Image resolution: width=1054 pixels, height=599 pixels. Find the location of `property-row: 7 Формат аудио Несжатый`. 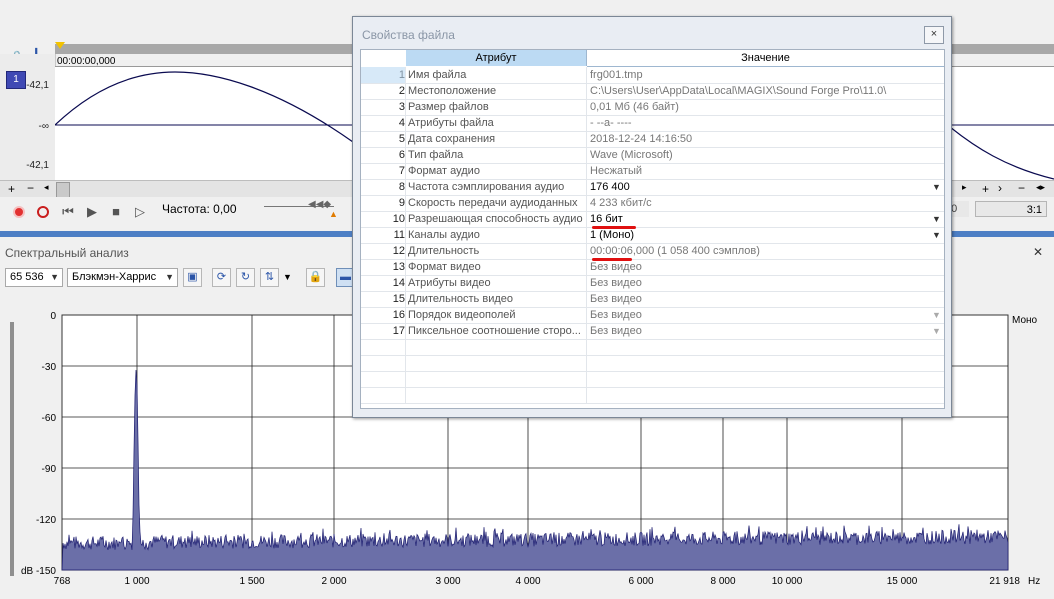

property-row: 7 Формат аудио Несжатый is located at coordinates (652, 171).